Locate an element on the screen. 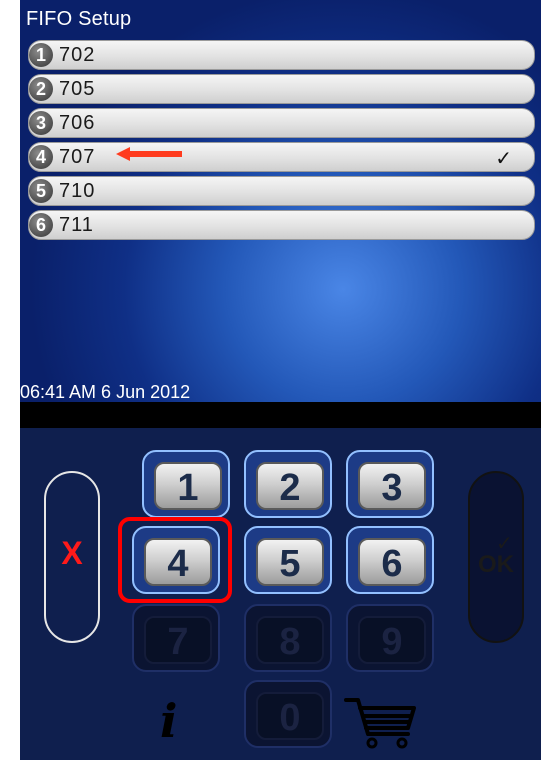  key-7: 7 is located at coordinates (176, 638).